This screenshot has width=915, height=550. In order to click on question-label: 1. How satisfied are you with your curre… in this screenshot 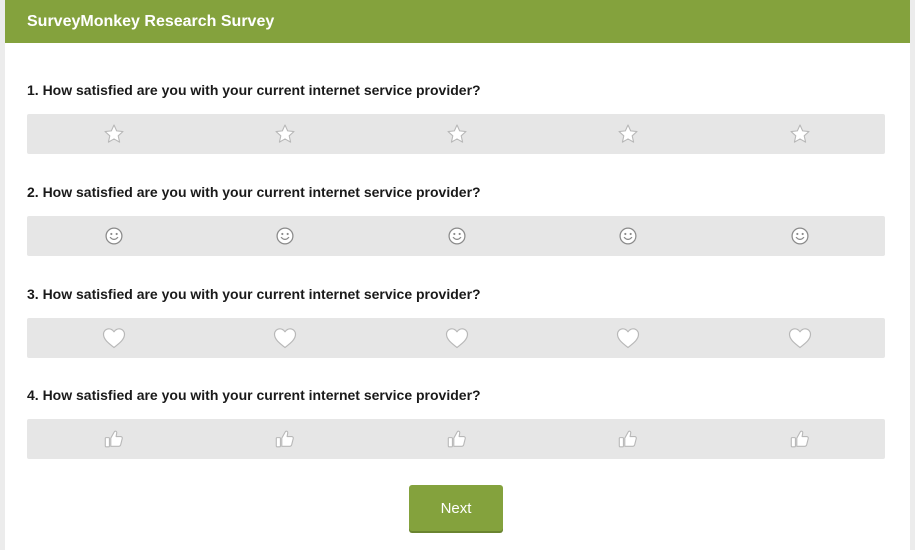, I will do `click(254, 90)`.